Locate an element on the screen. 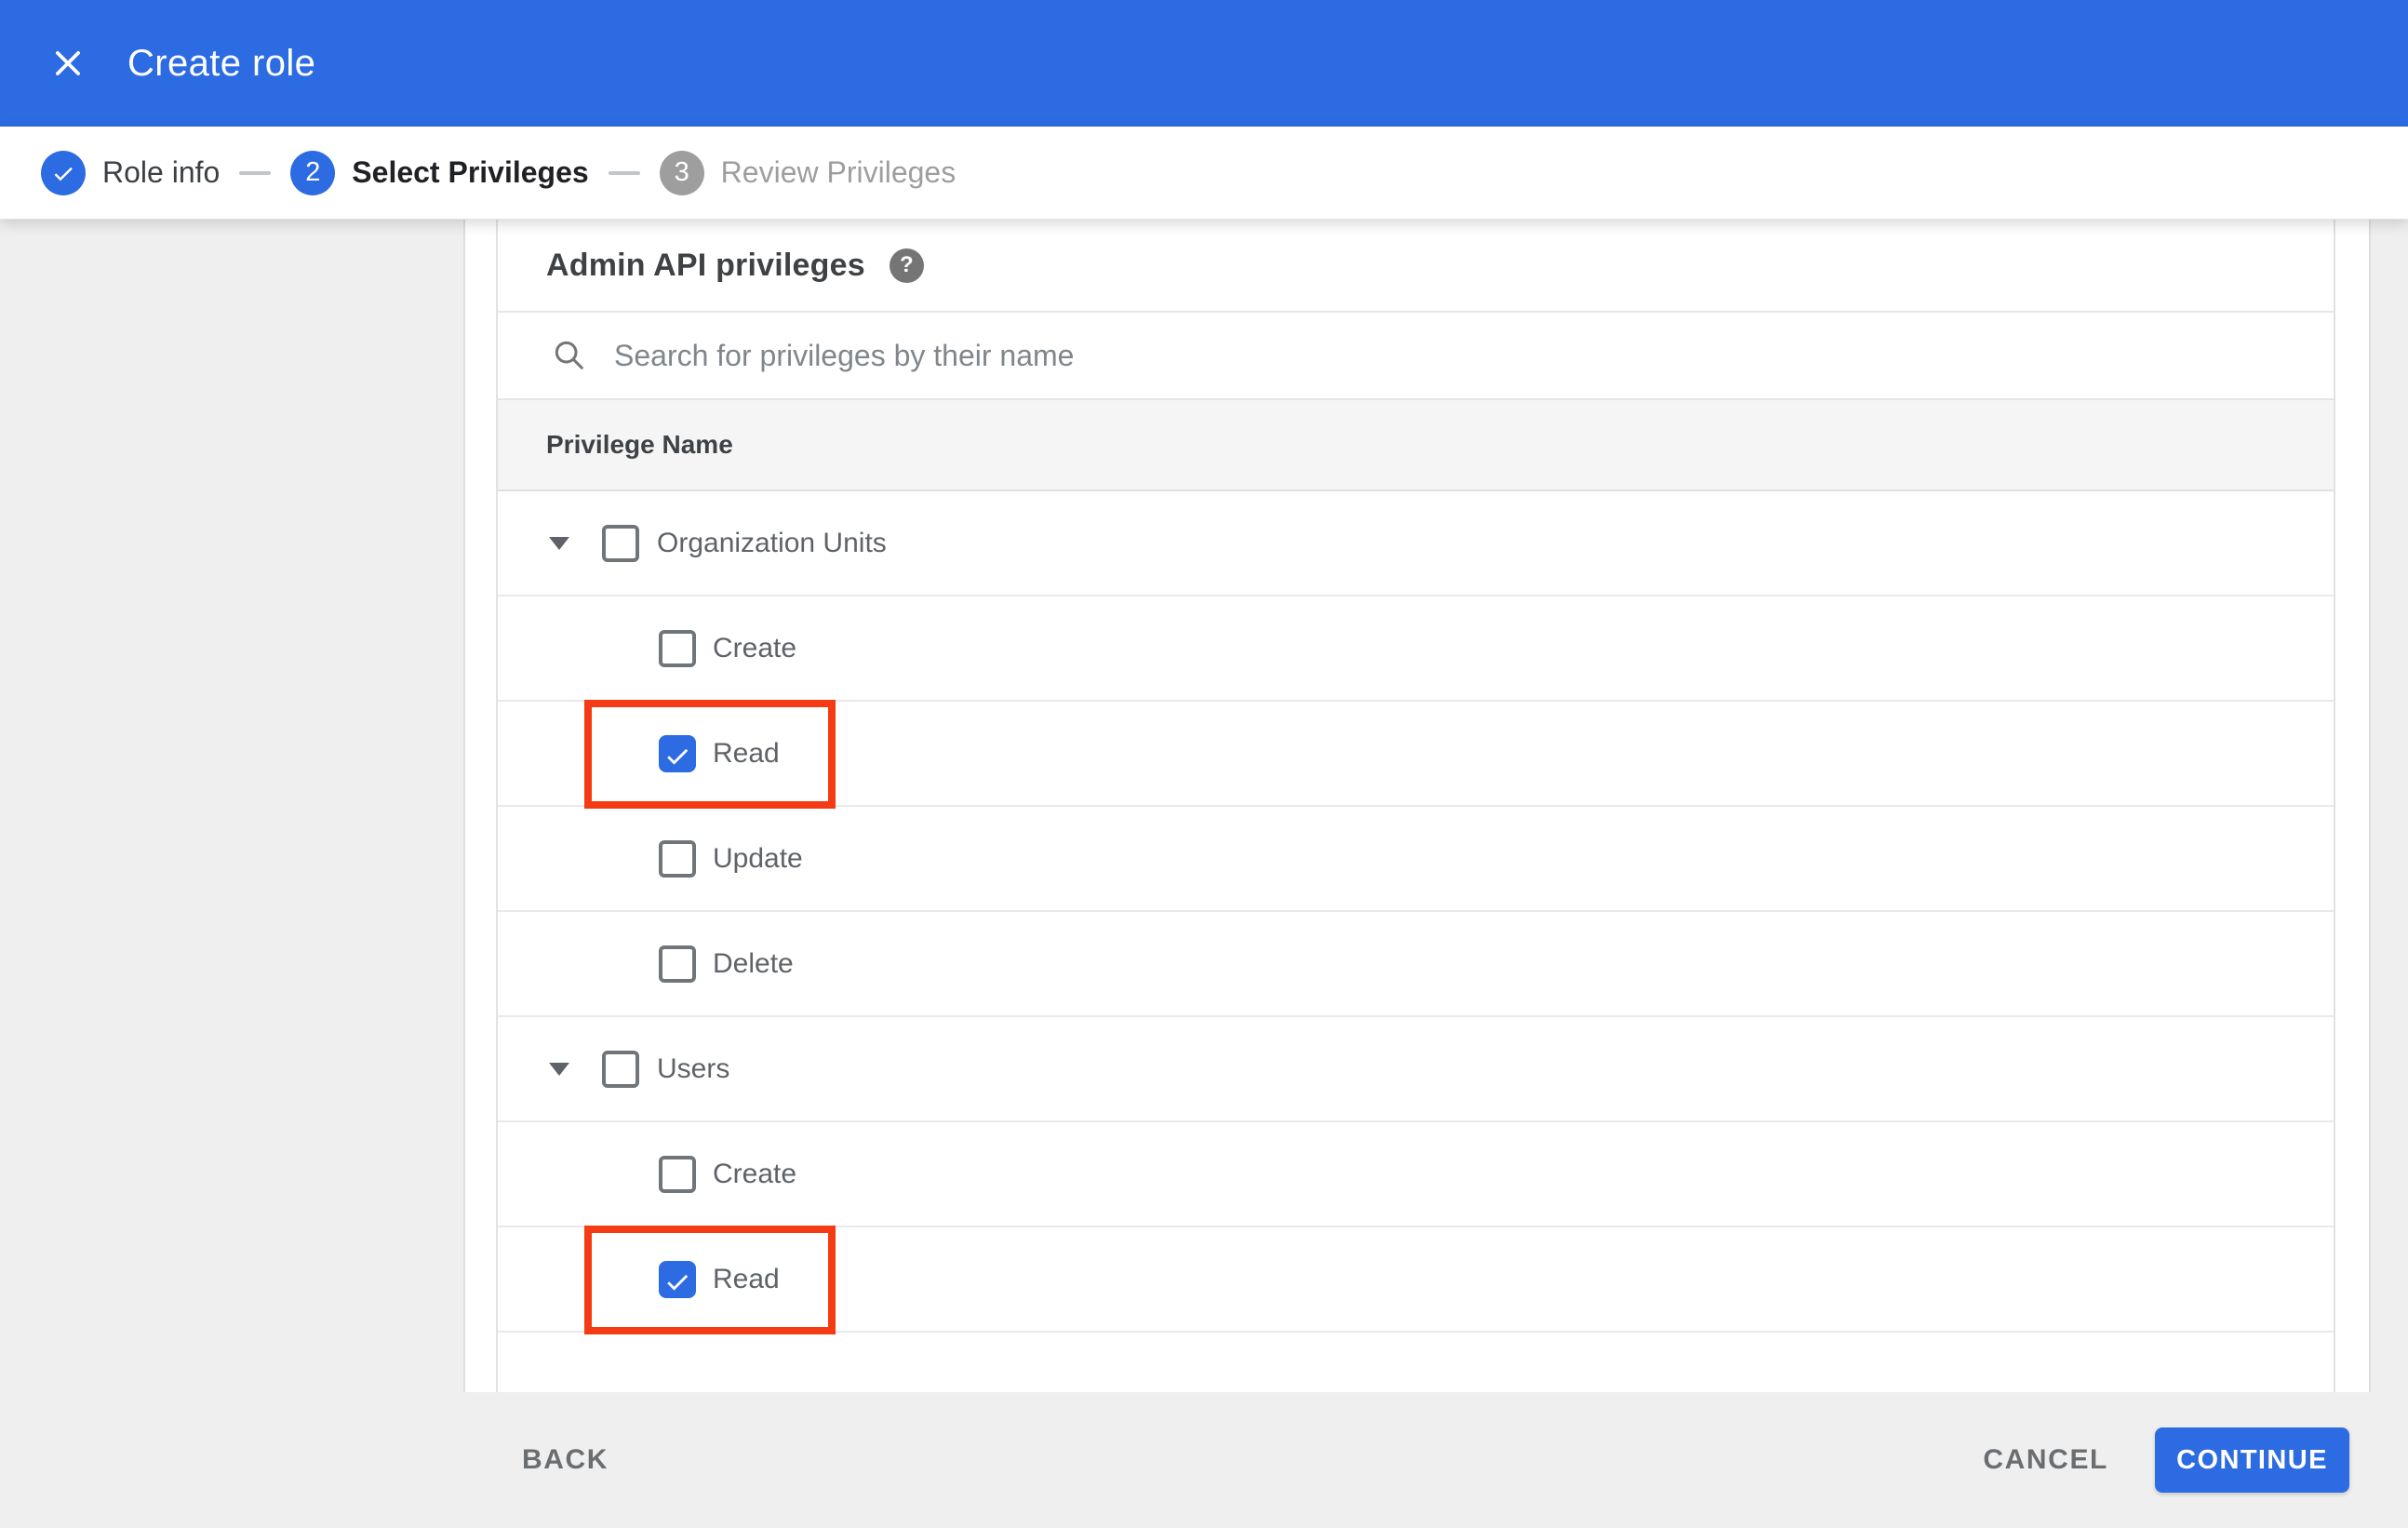 The height and width of the screenshot is (1528, 2408). help-icon: ? is located at coordinates (907, 266).